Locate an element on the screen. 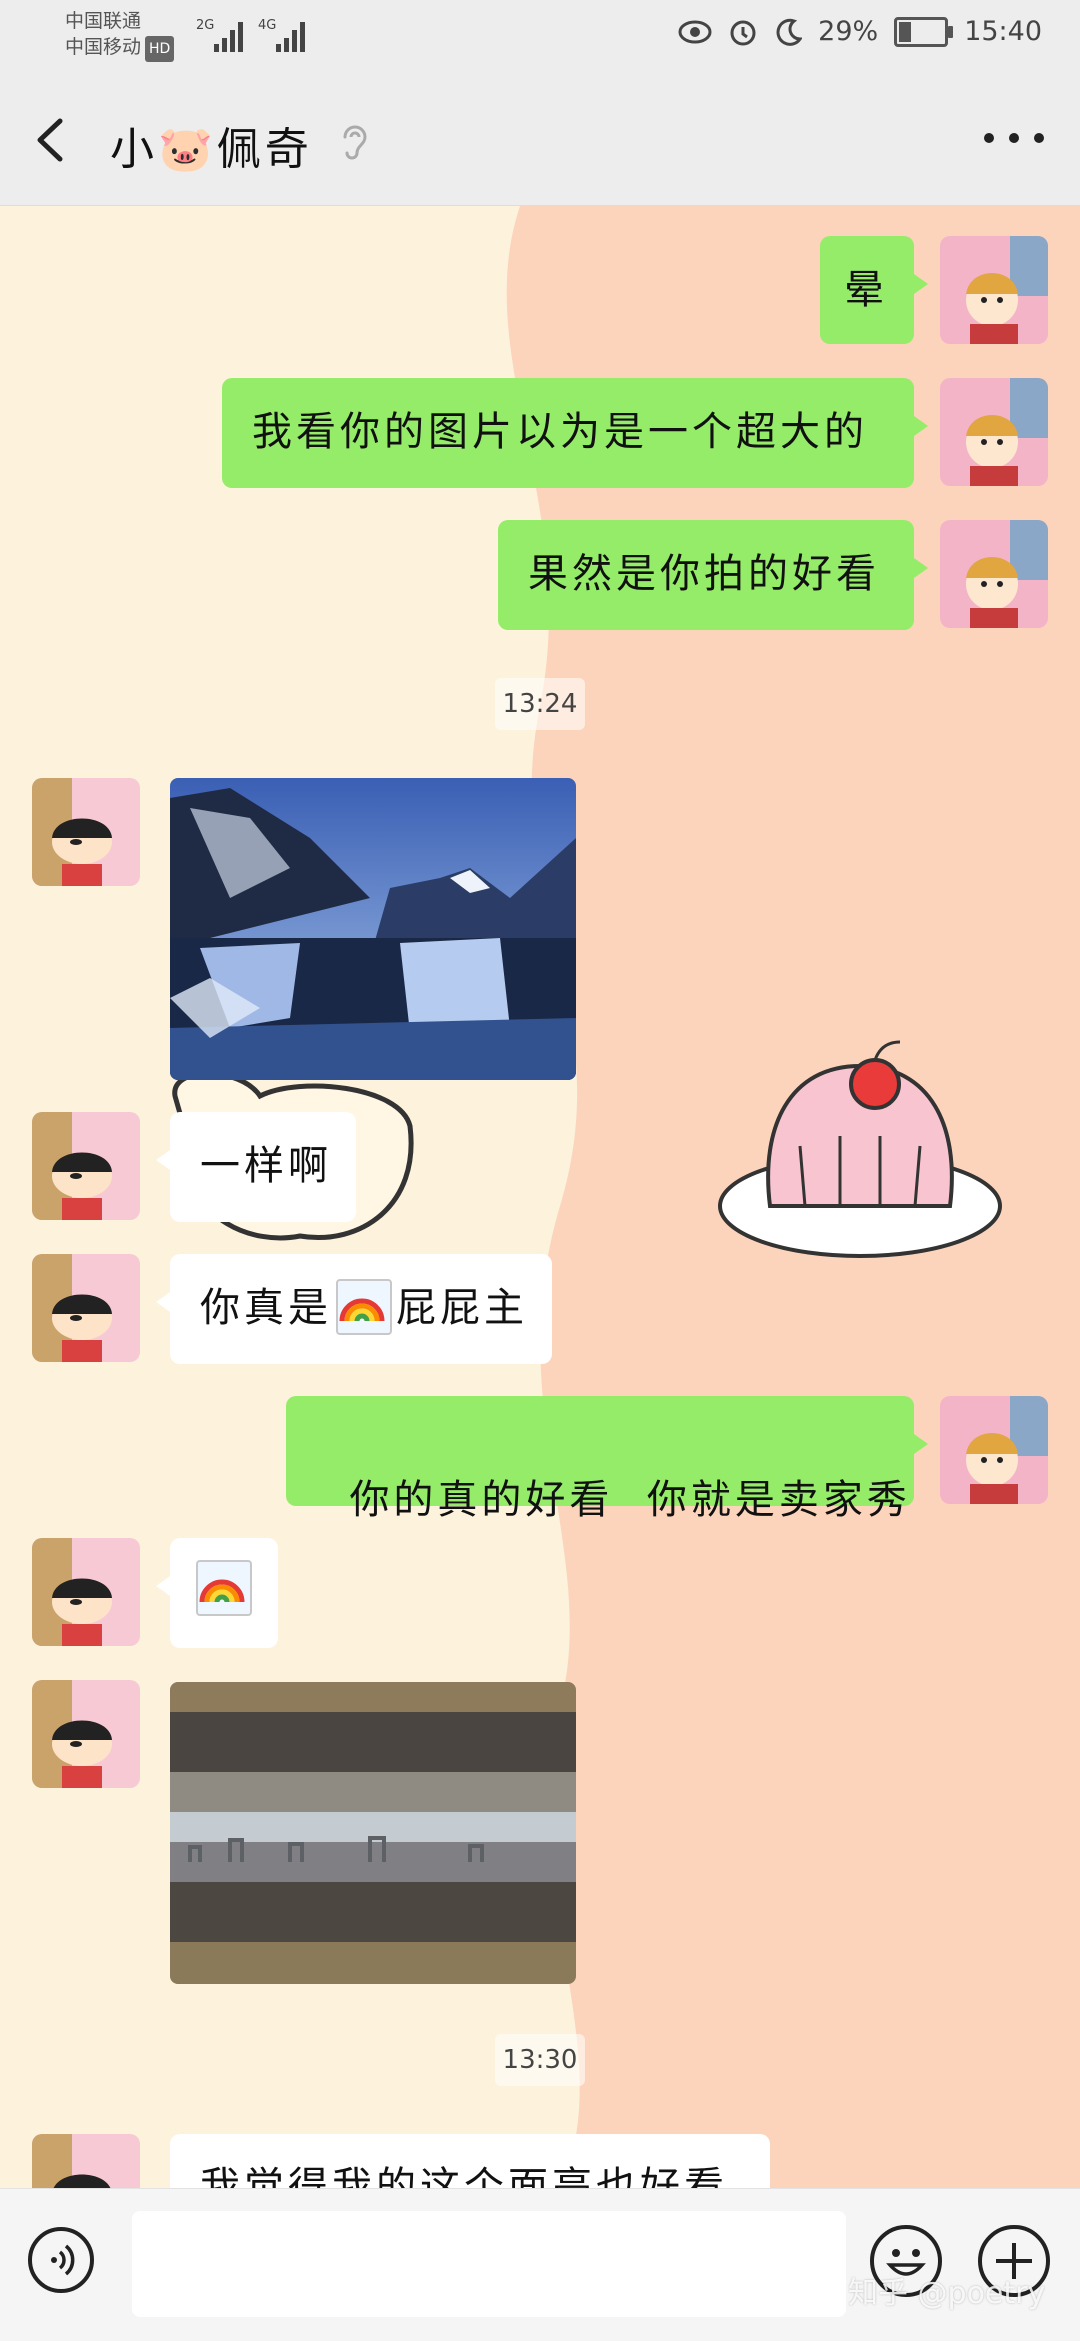 The image size is (1080, 2341). battery-icon is located at coordinates (924, 31).